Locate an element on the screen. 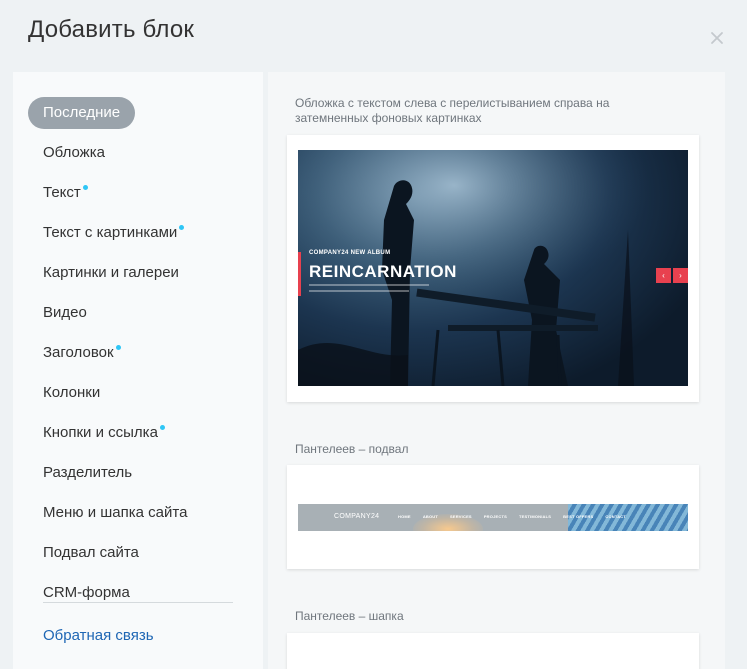 The image size is (747, 669). close-icon is located at coordinates (717, 38).